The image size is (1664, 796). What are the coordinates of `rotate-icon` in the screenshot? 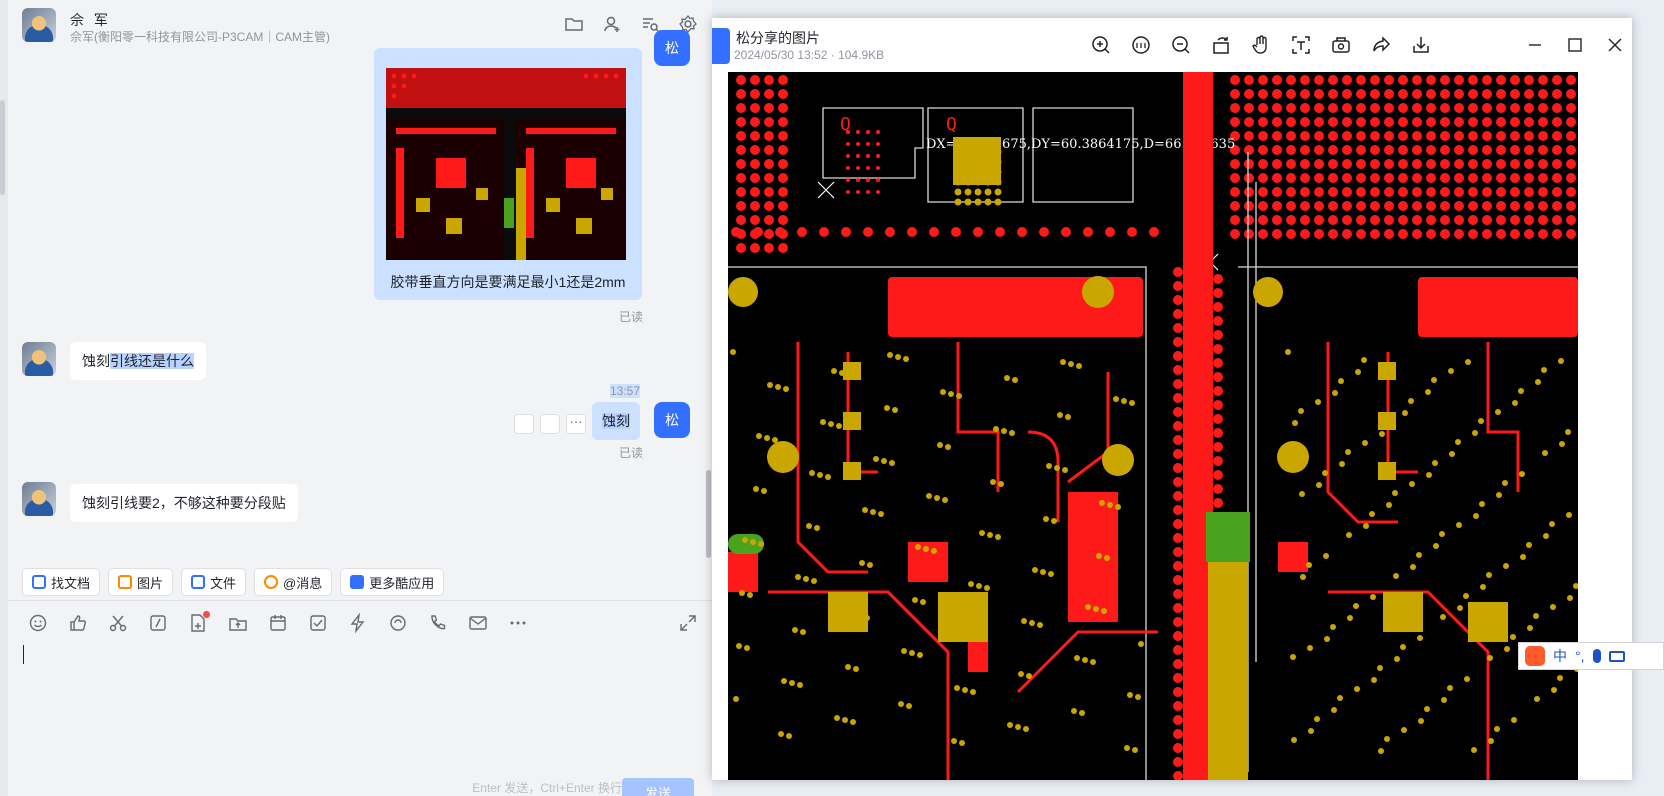 It's located at (1221, 45).